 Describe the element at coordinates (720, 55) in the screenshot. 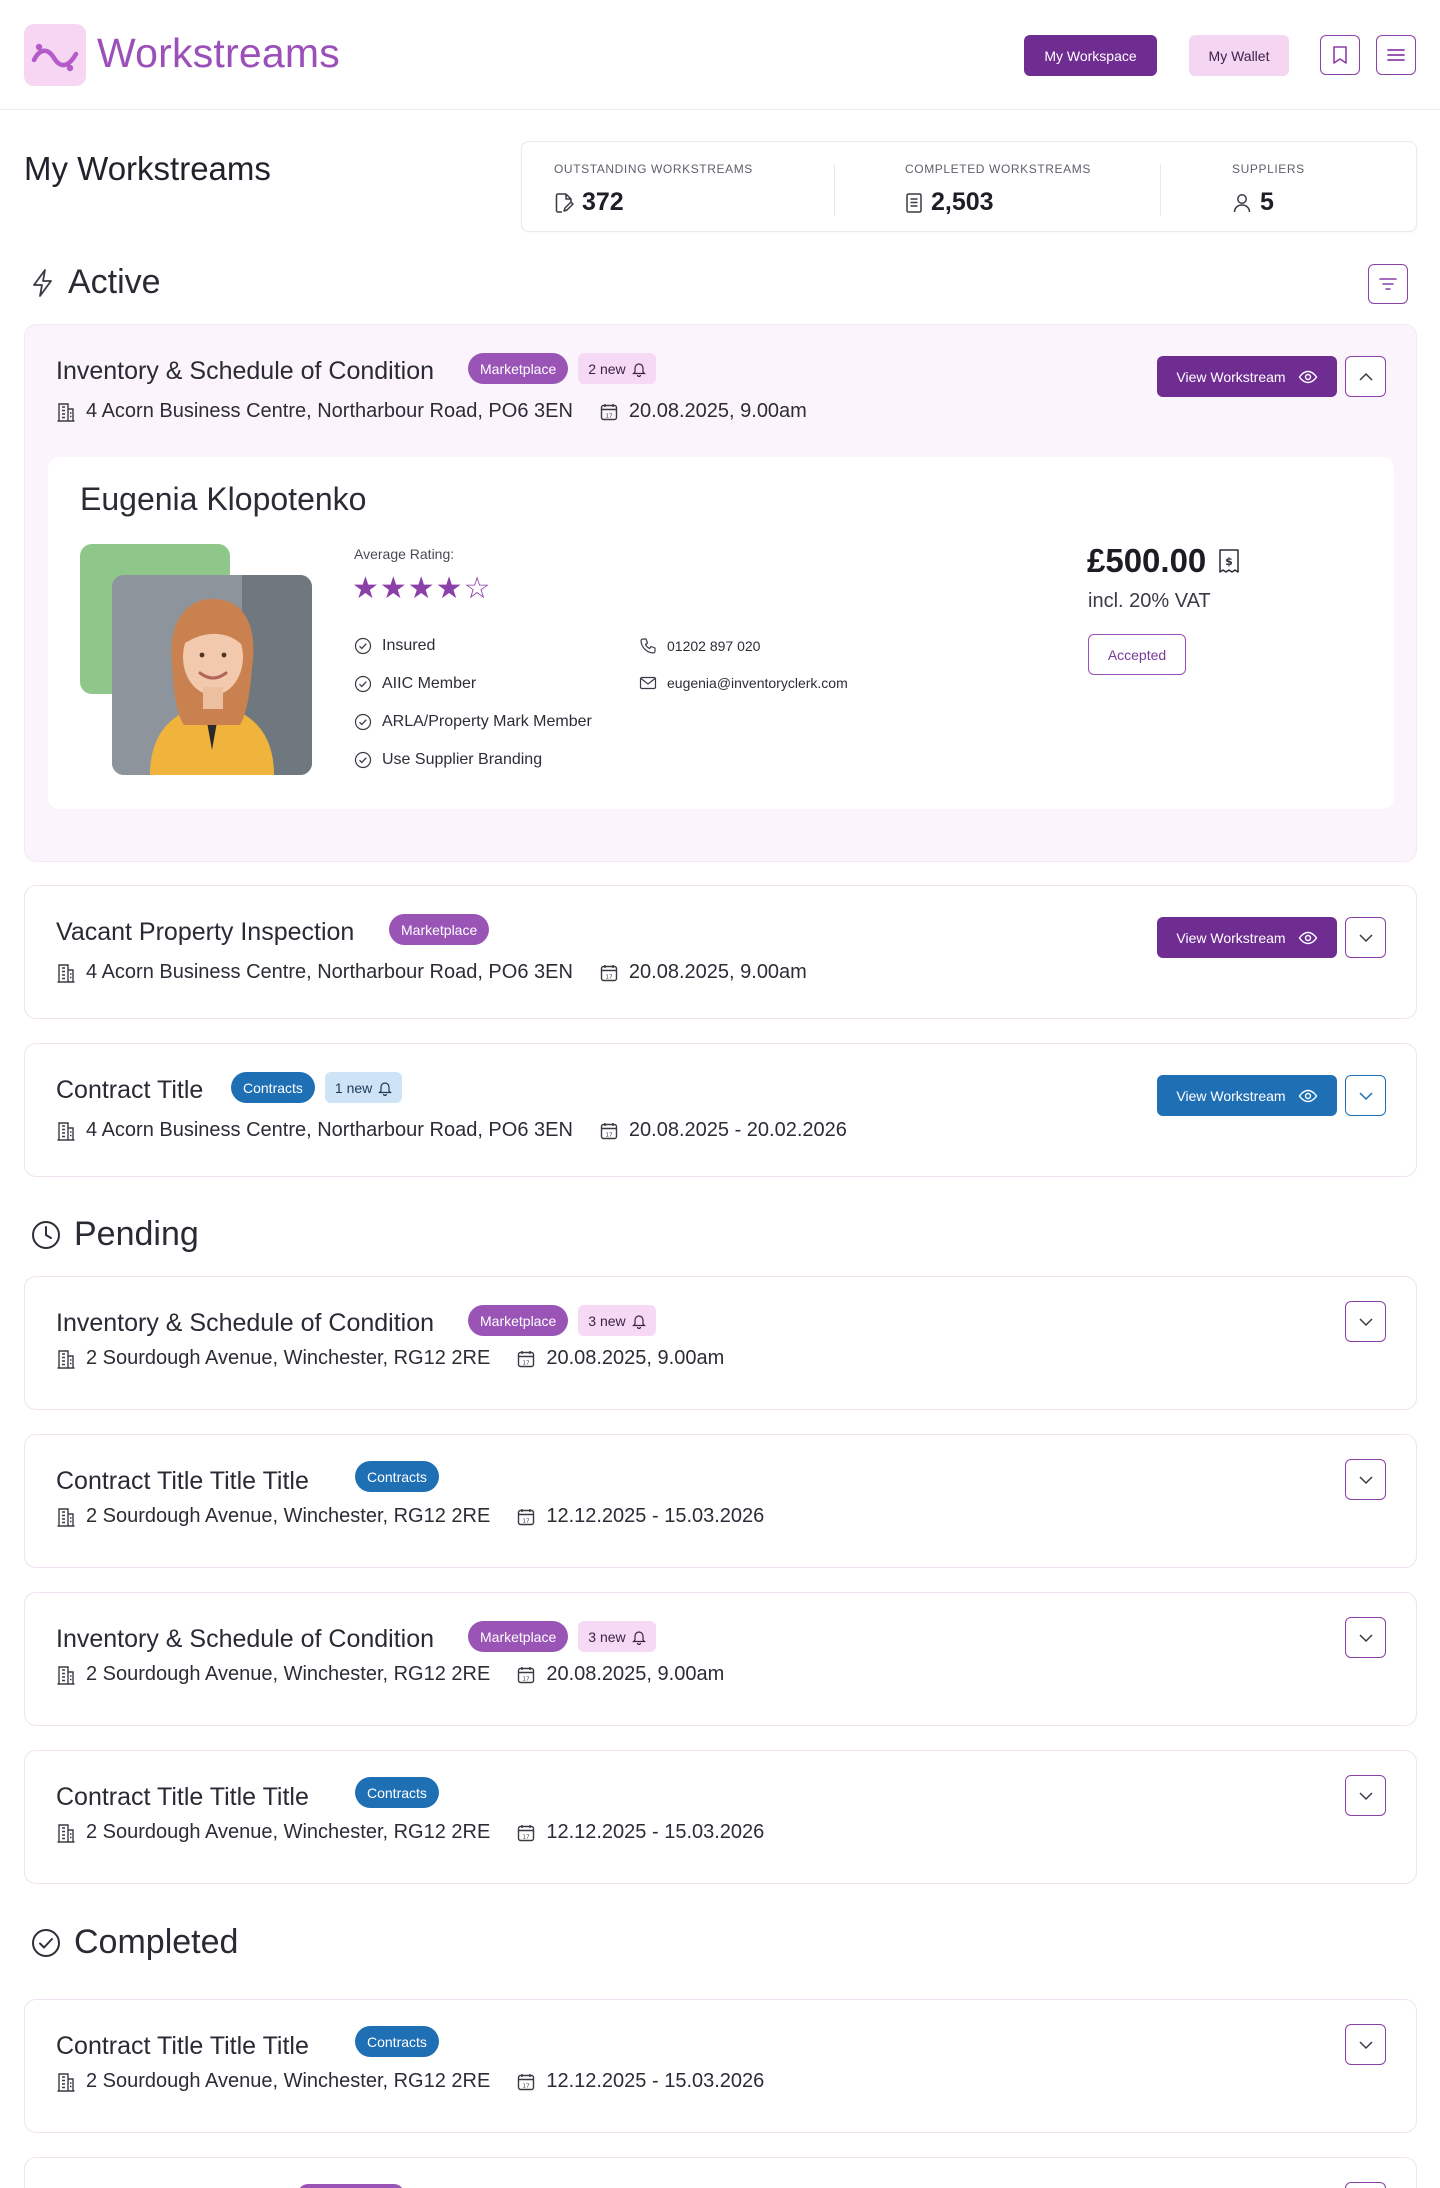

I see `app-header: Workstreams My Workspace My Wallet` at that location.